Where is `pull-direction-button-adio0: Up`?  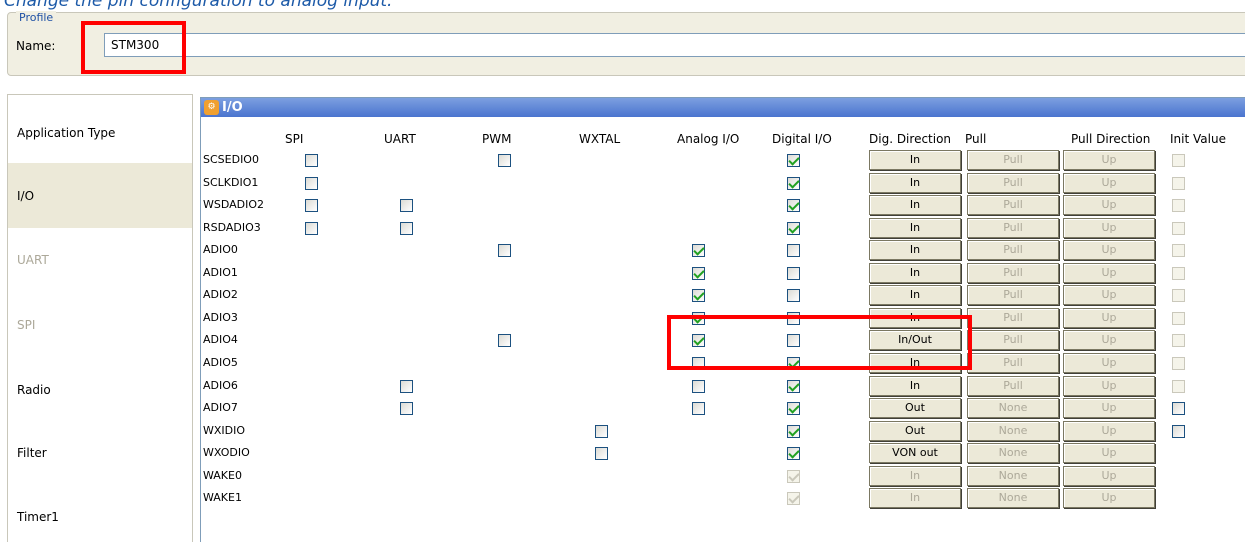
pull-direction-button-adio0: Up is located at coordinates (1109, 250).